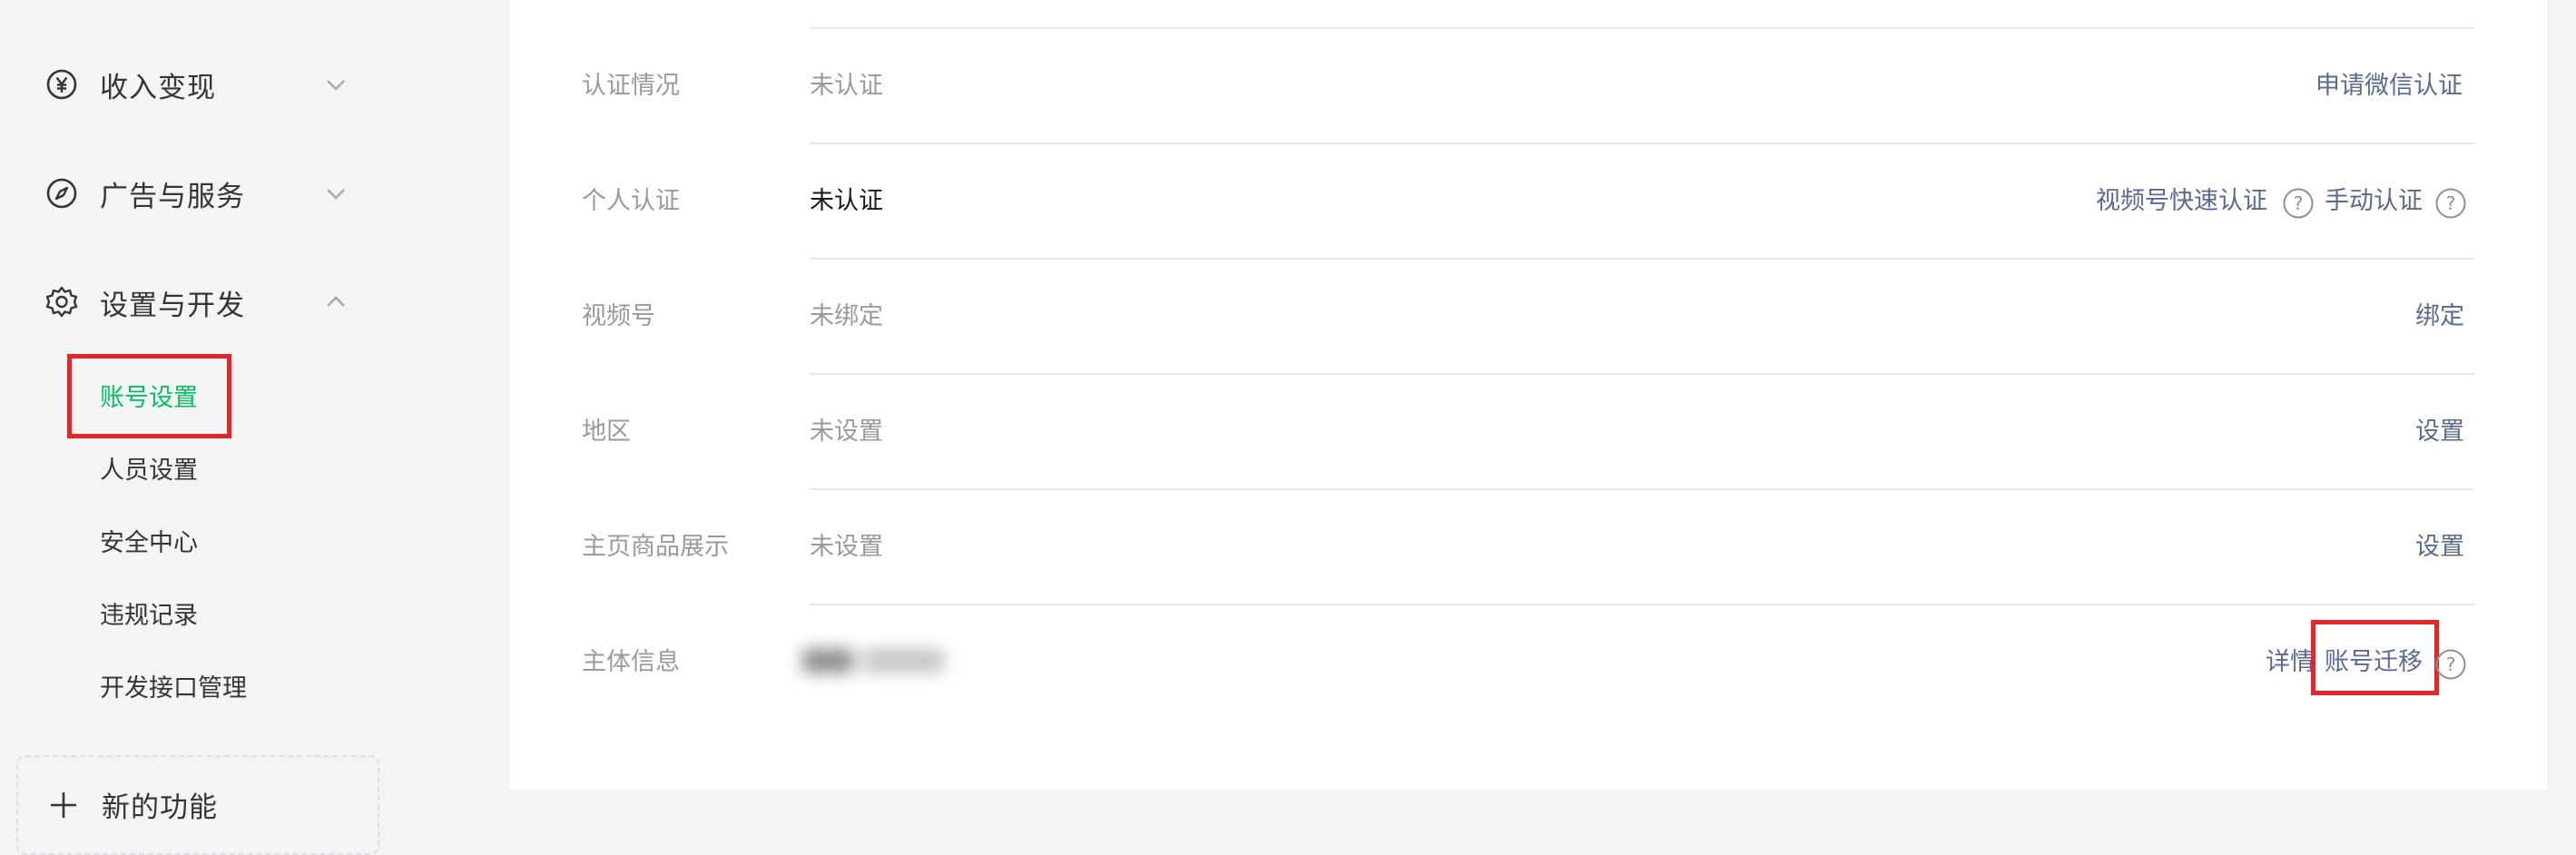 Image resolution: width=2576 pixels, height=855 pixels. What do you see at coordinates (173, 689) in the screenshot?
I see `sidebar-item-dev-api: 开发接口管理` at bounding box center [173, 689].